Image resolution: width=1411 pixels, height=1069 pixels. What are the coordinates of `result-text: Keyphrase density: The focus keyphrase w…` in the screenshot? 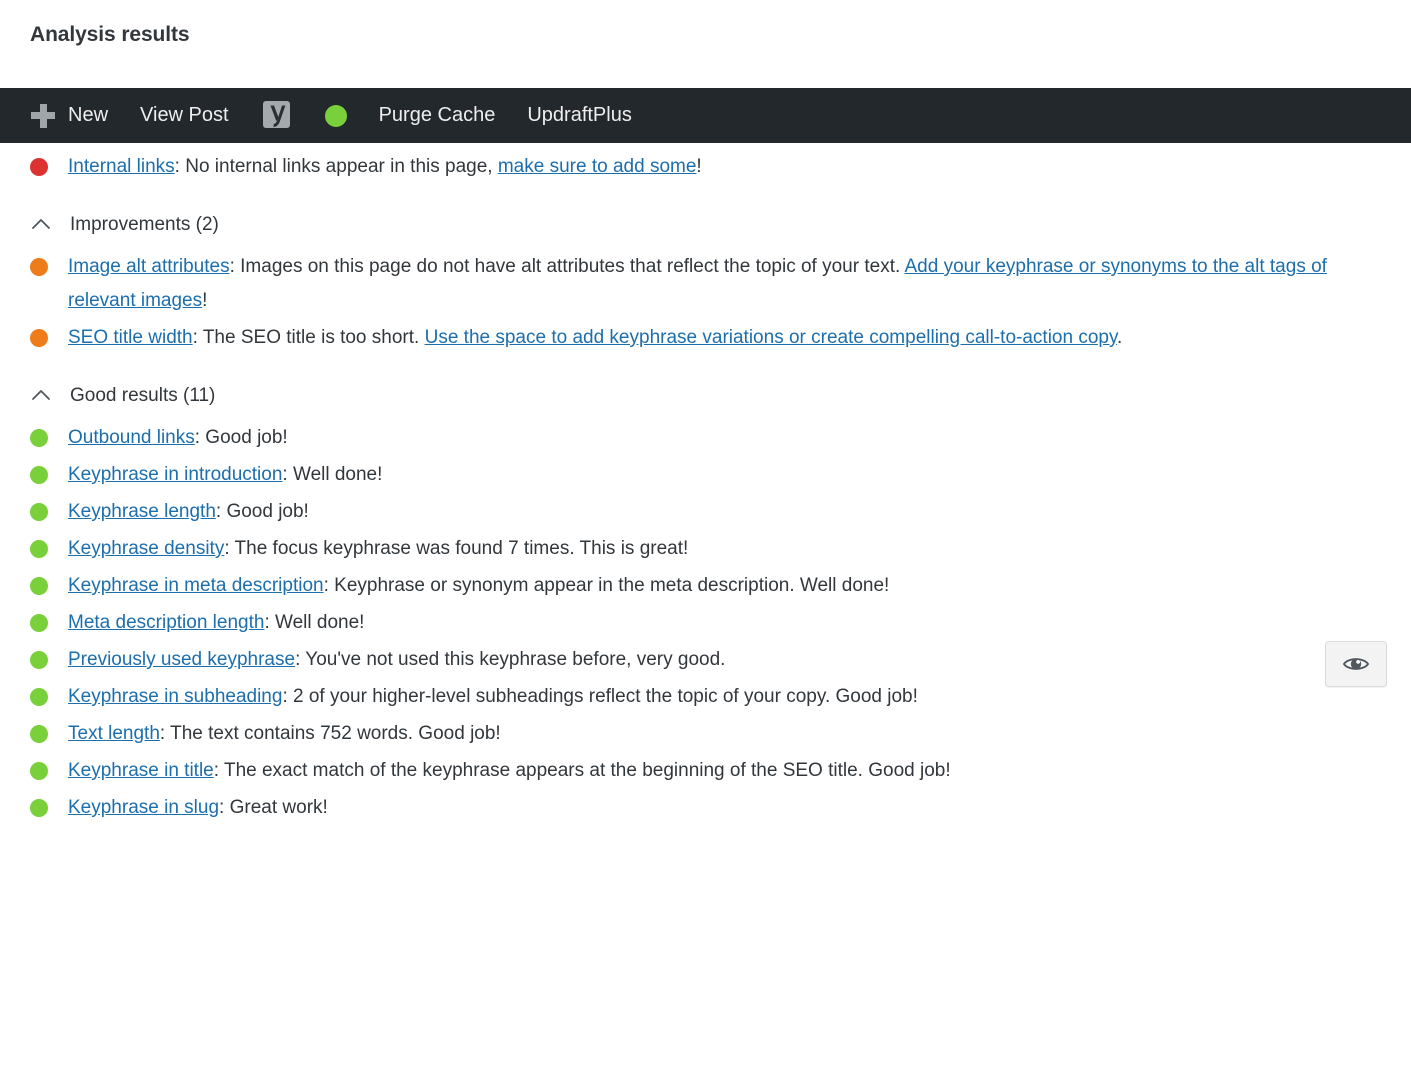 It's located at (724, 549).